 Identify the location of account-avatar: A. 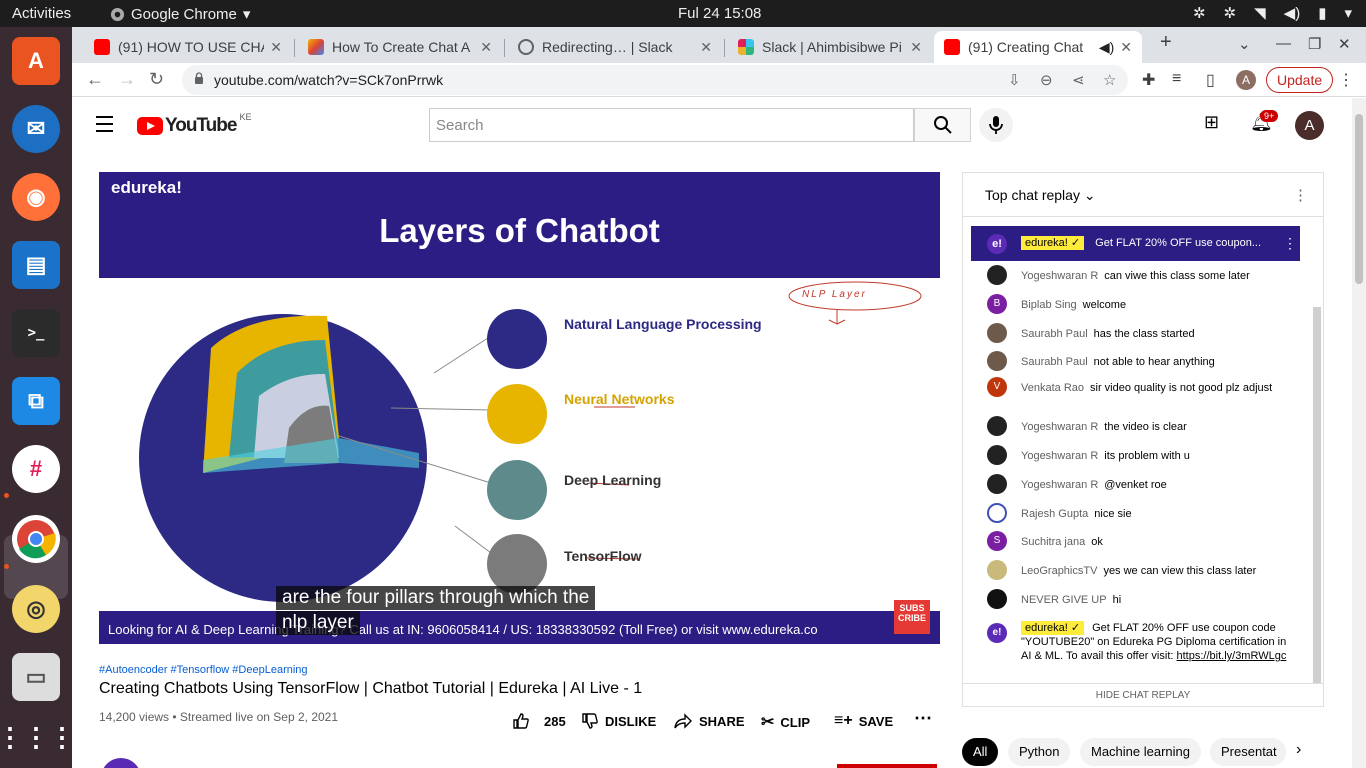
(1309, 125).